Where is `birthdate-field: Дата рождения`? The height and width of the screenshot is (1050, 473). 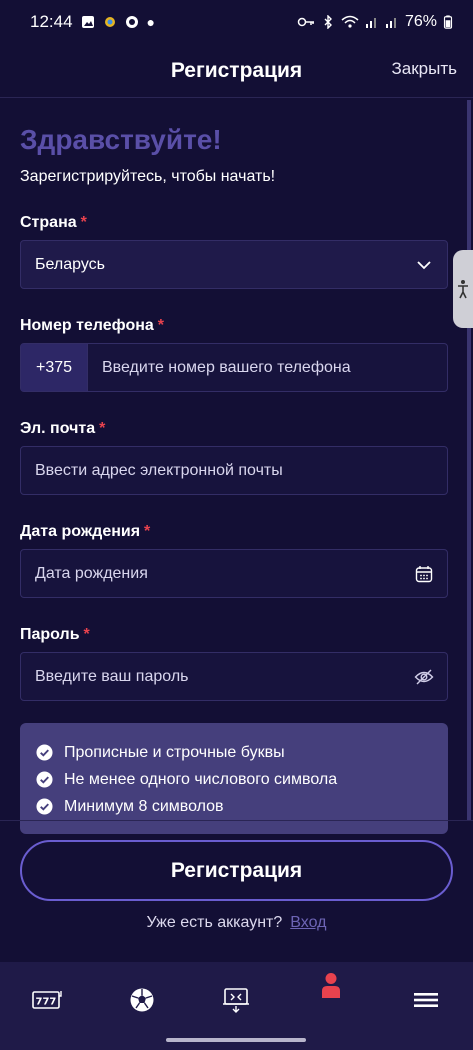 birthdate-field: Дата рождения is located at coordinates (234, 573).